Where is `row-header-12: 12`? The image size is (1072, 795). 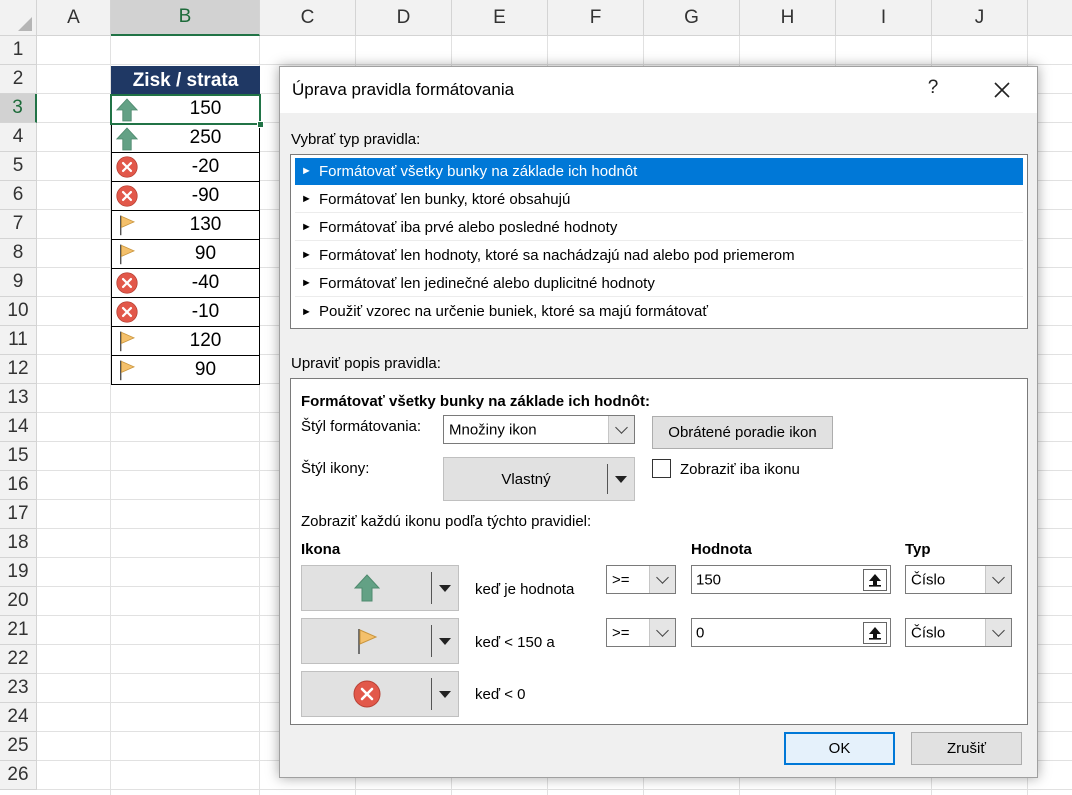 row-header-12: 12 is located at coordinates (18, 369).